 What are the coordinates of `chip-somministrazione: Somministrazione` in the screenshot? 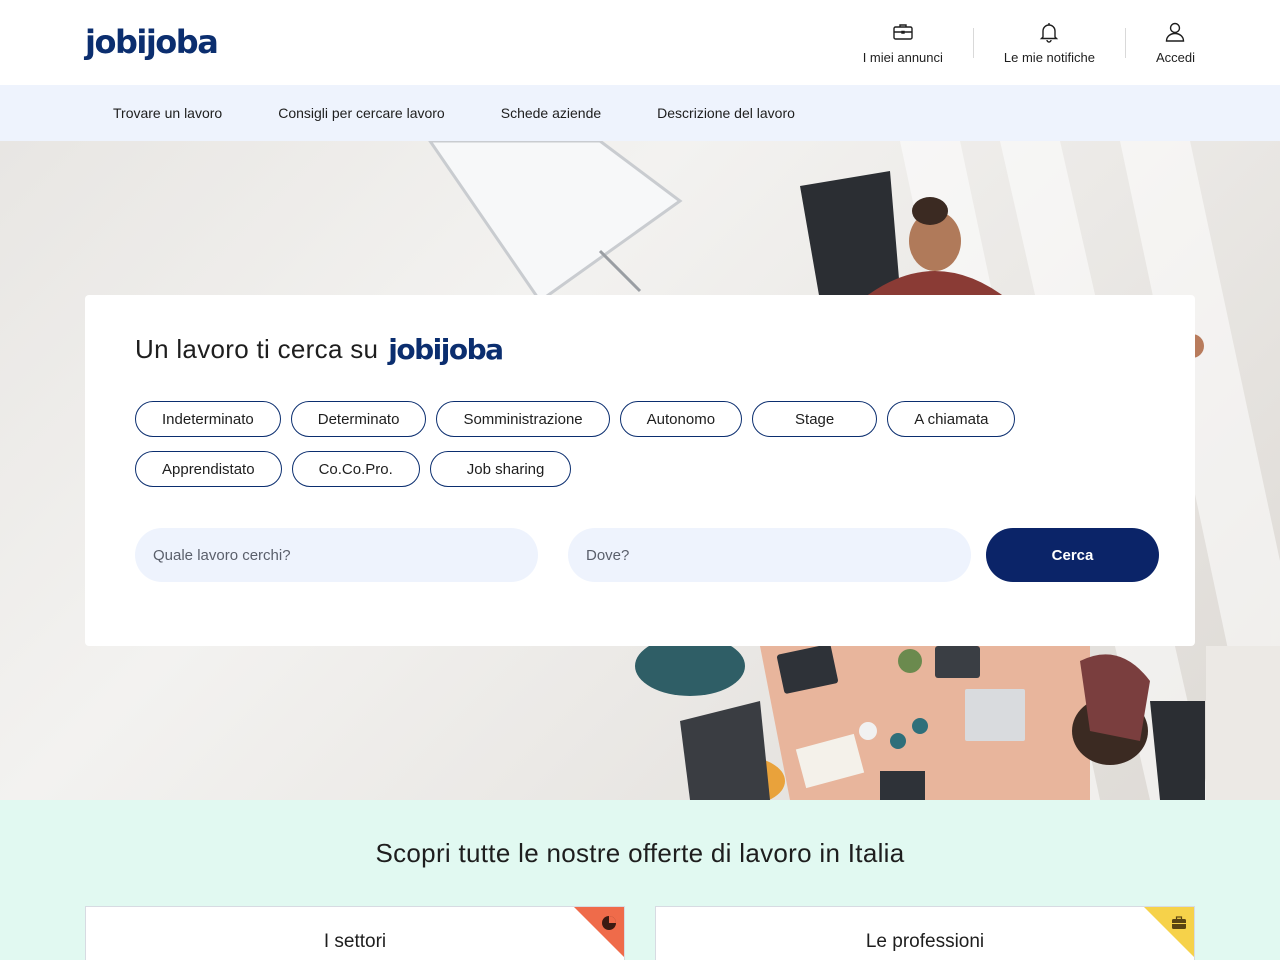 It's located at (523, 419).